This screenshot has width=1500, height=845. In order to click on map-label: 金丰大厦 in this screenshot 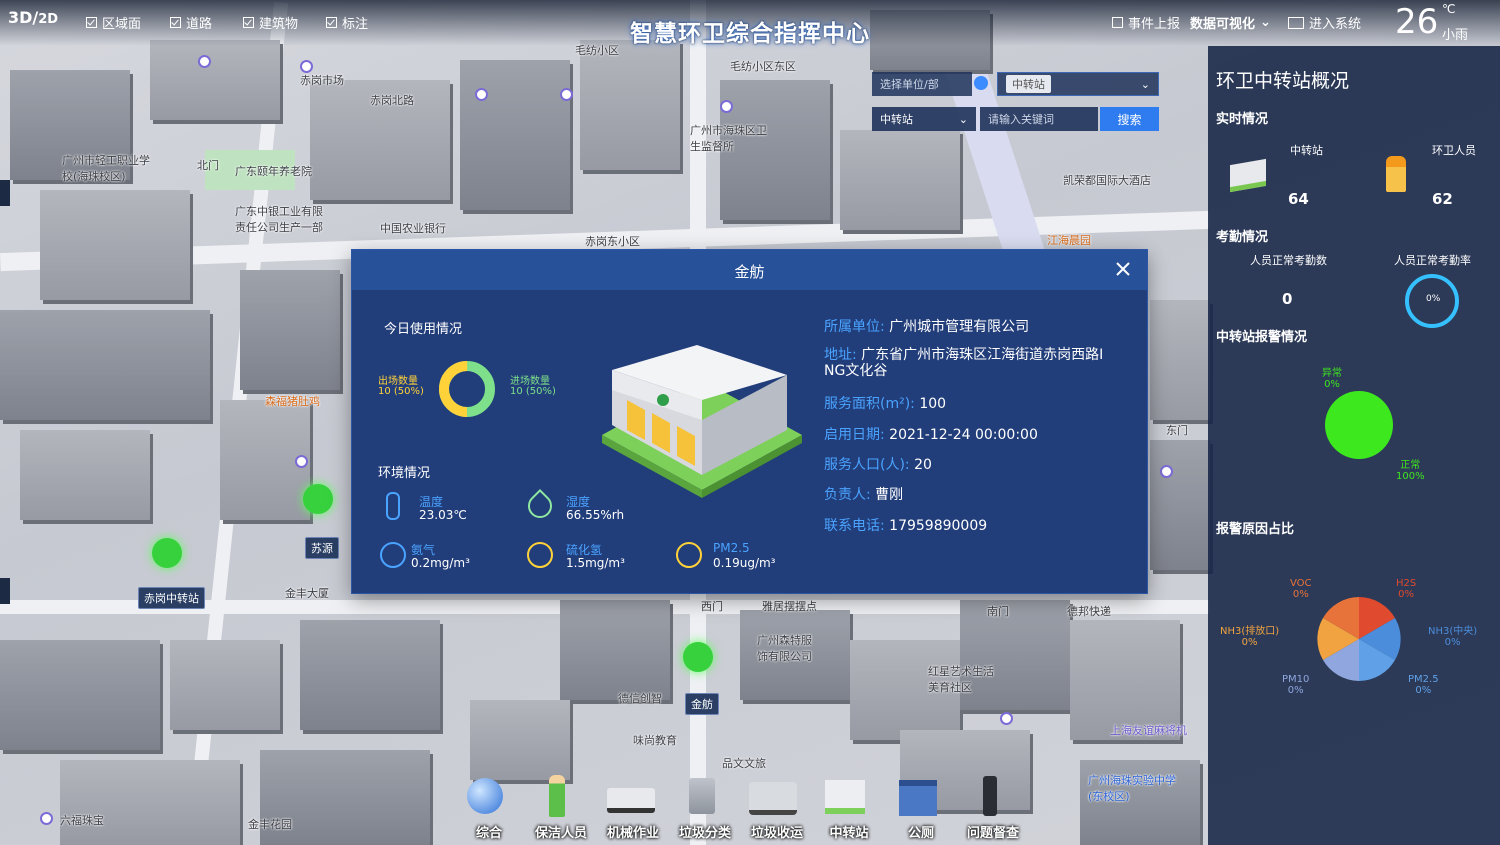, I will do `click(307, 593)`.